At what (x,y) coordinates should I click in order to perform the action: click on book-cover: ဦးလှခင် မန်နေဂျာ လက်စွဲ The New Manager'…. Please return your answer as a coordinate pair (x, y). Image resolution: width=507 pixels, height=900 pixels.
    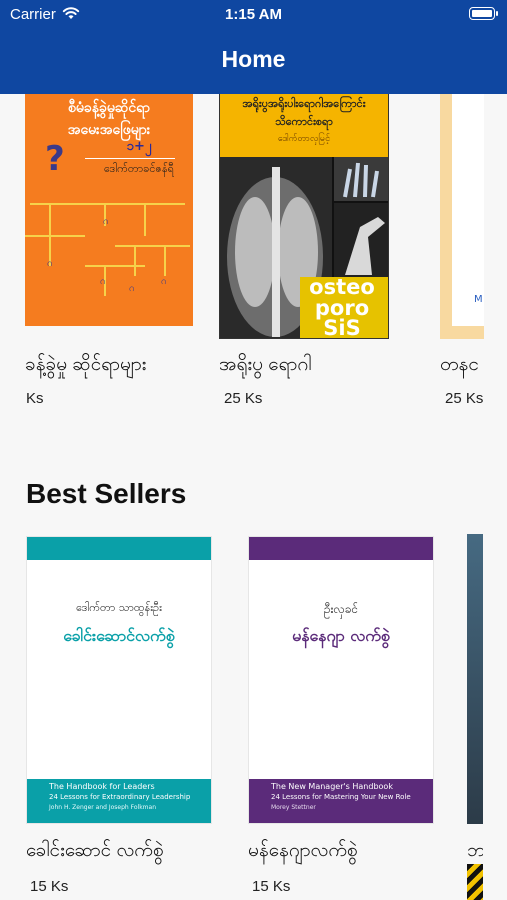
    Looking at the image, I should click on (341, 680).